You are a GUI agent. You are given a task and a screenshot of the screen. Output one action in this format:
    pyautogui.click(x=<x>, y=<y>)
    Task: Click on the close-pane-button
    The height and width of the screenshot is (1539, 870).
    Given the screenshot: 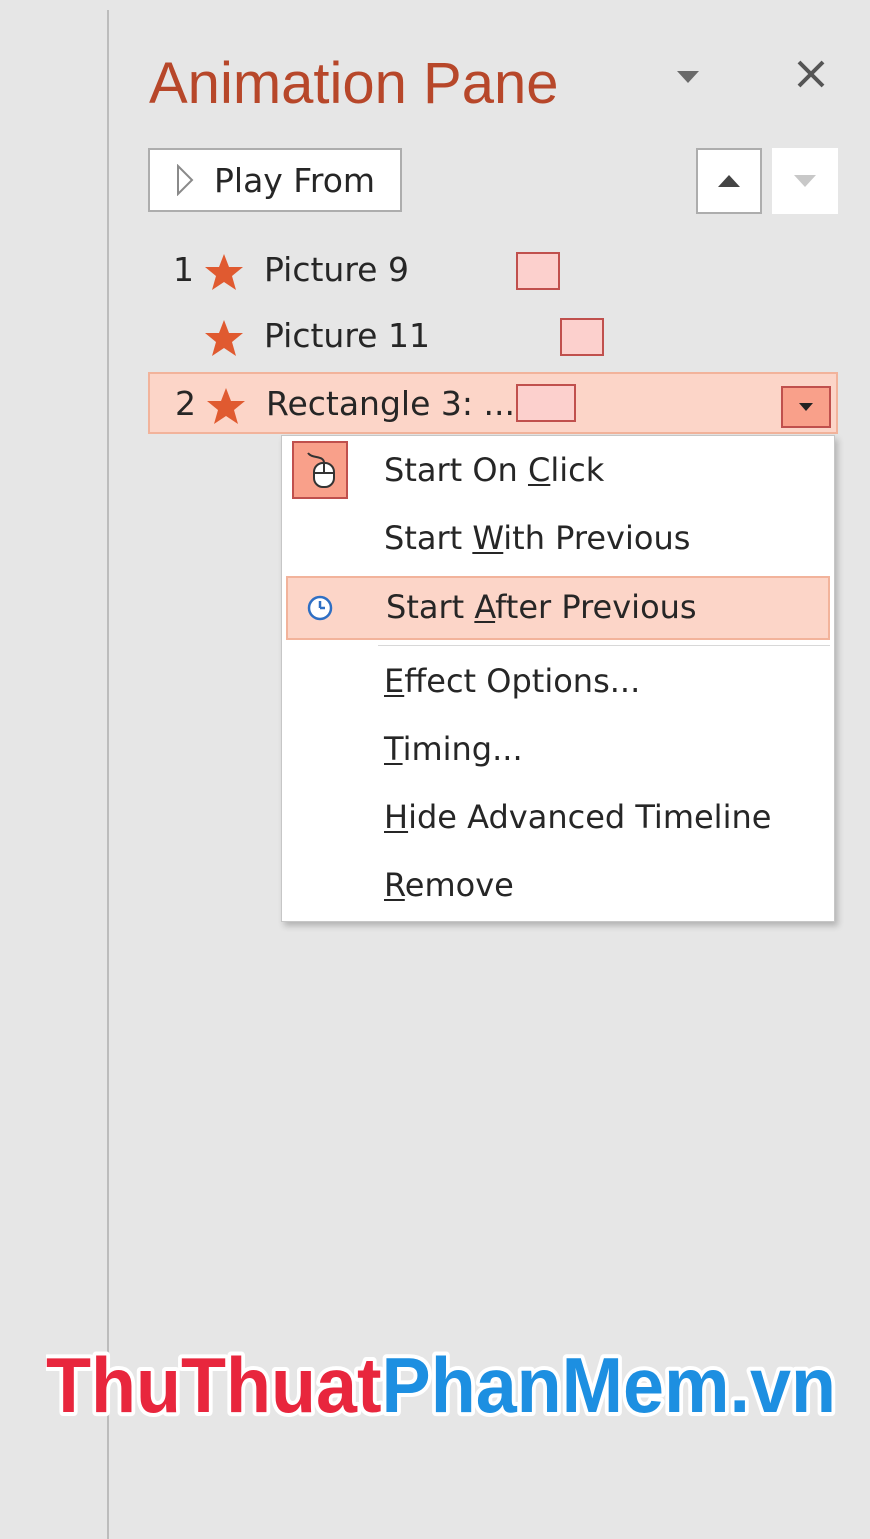 What is the action you would take?
    pyautogui.click(x=811, y=74)
    